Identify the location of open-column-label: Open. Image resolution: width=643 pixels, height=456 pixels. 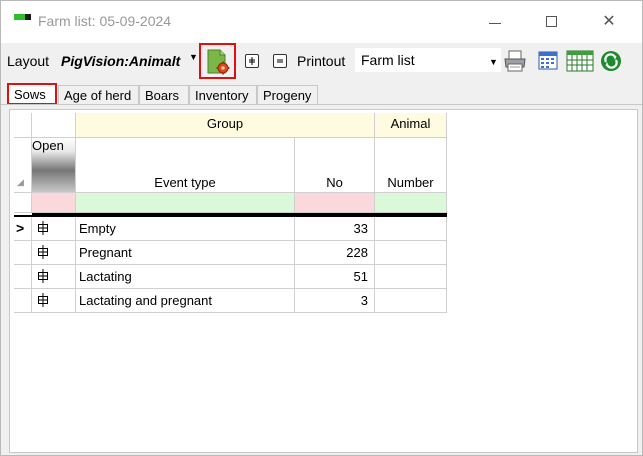
(48, 145).